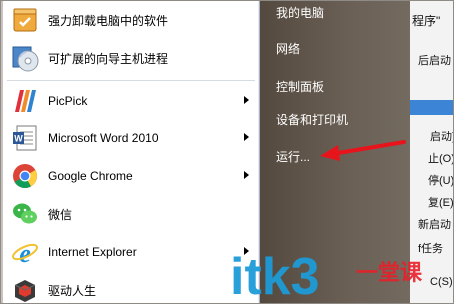 The height and width of the screenshot is (304, 454). Describe the element at coordinates (442, 137) in the screenshot. I see `background-text: 启动)` at that location.